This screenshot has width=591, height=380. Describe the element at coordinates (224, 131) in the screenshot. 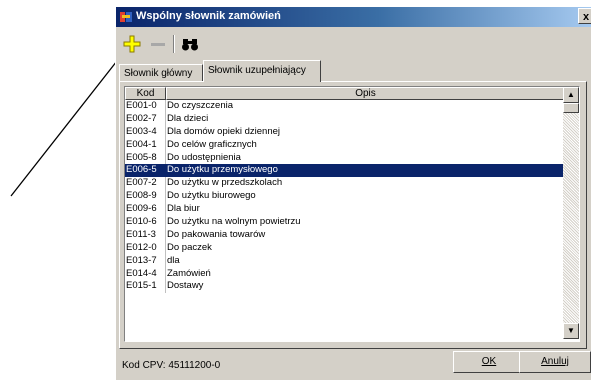

I see `row-description: Dla domów opieki dziennej` at that location.